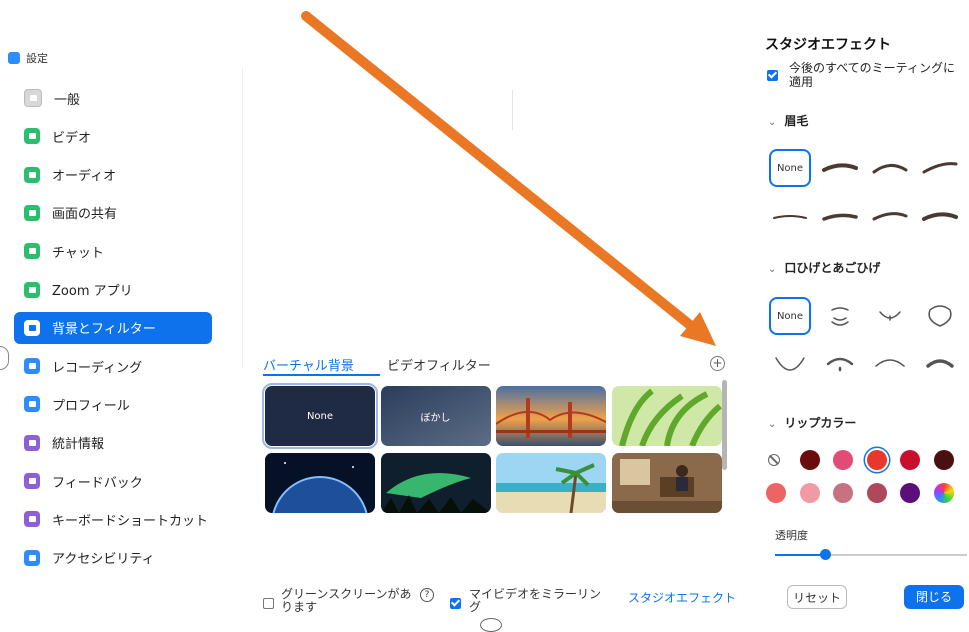 This screenshot has height=632, width=969. What do you see at coordinates (321, 375) in the screenshot?
I see `active-tab-underline` at bounding box center [321, 375].